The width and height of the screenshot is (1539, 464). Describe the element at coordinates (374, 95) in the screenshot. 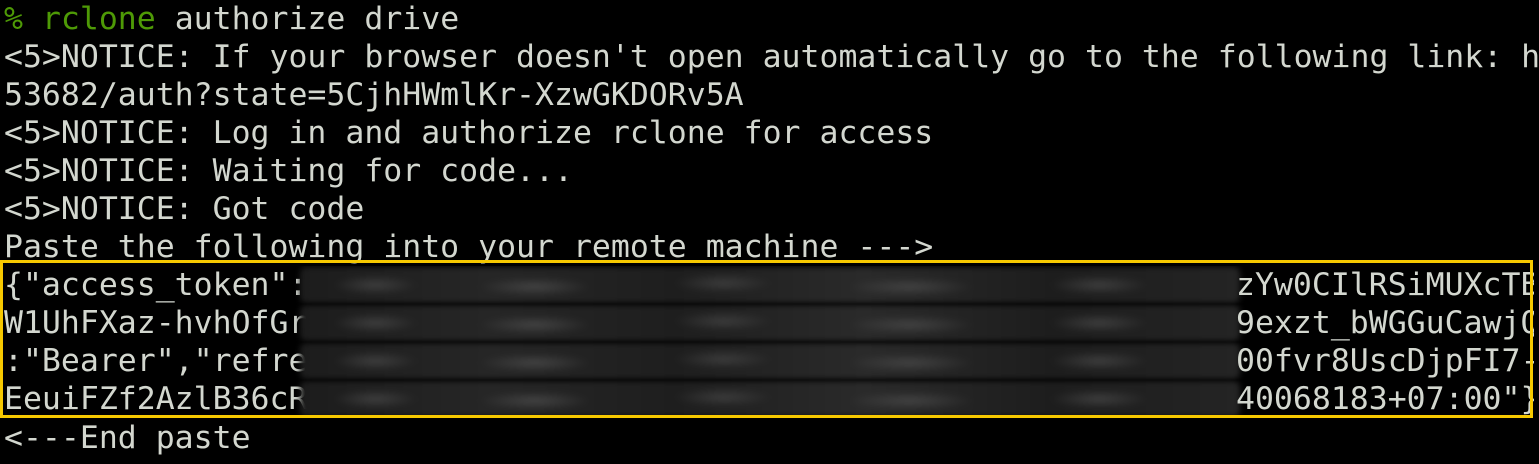

I see `output-line: 53682/auth?state=5CjhHWmlKr-XzwGKDORv5A` at that location.